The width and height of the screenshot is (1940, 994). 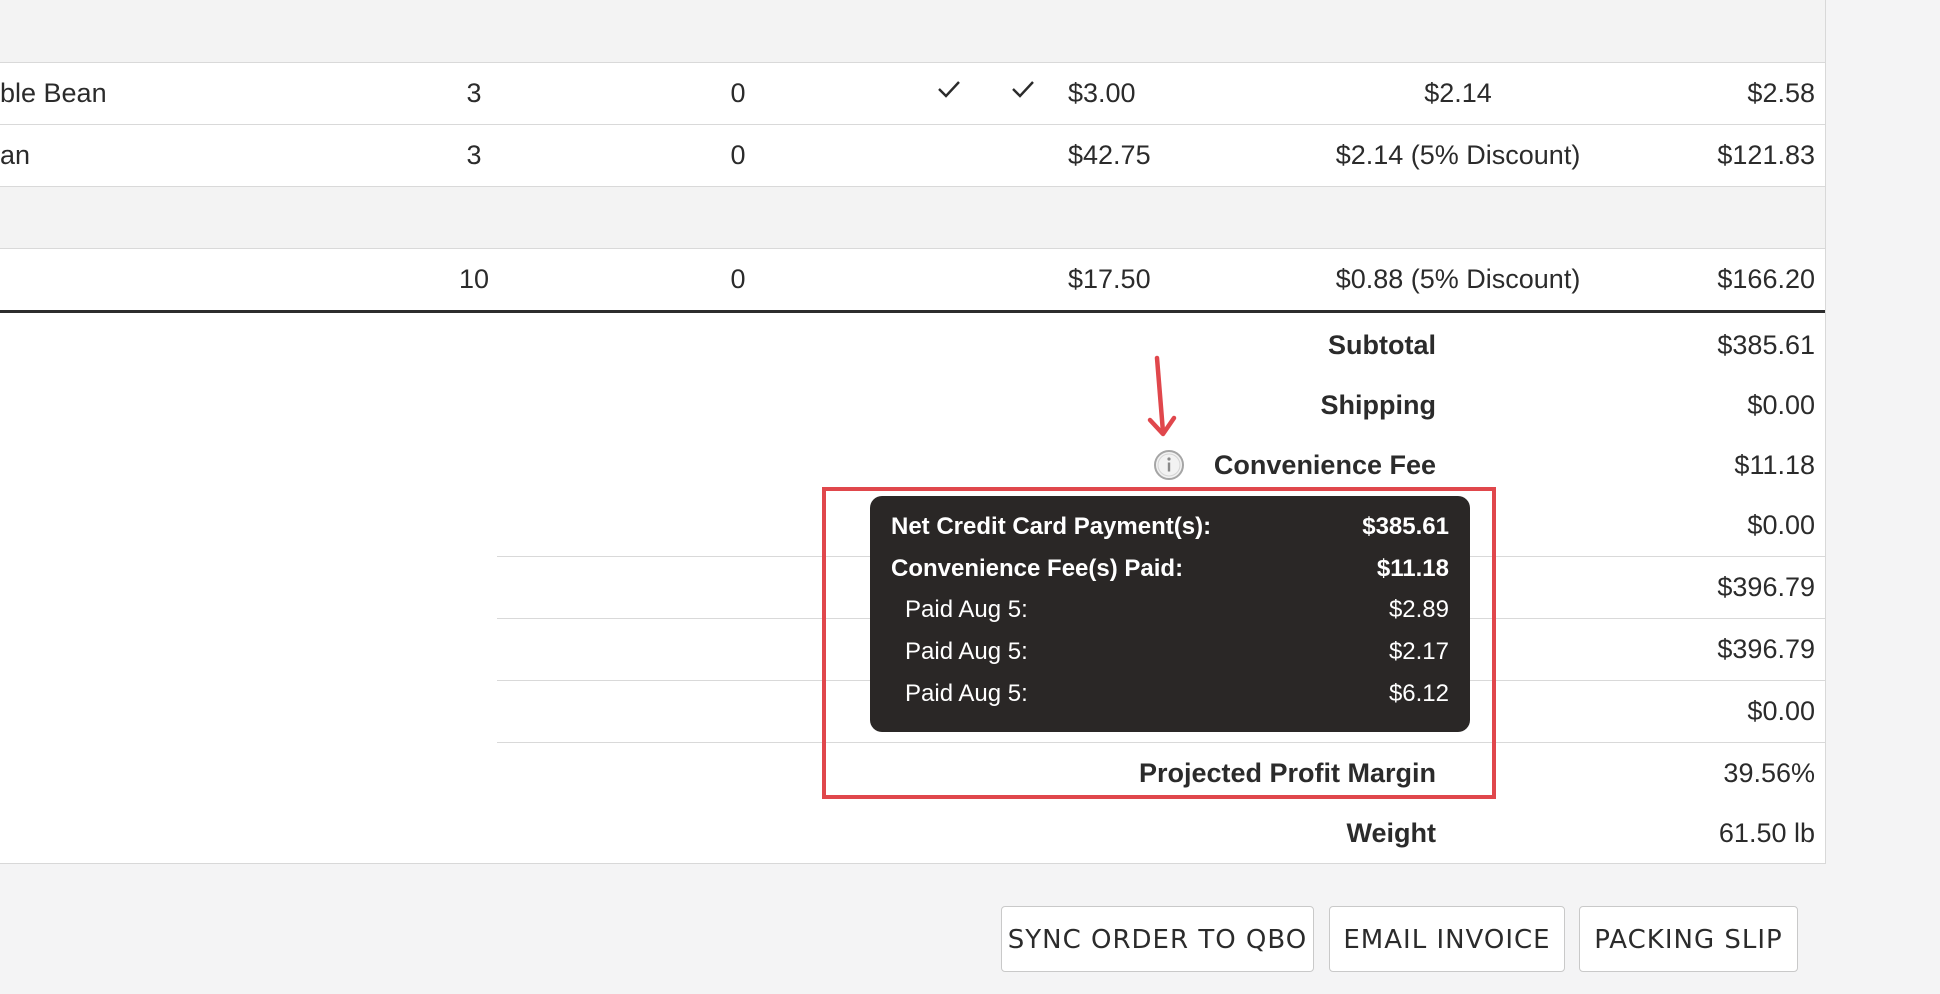 What do you see at coordinates (15, 155) in the screenshot?
I see `item-name: an` at bounding box center [15, 155].